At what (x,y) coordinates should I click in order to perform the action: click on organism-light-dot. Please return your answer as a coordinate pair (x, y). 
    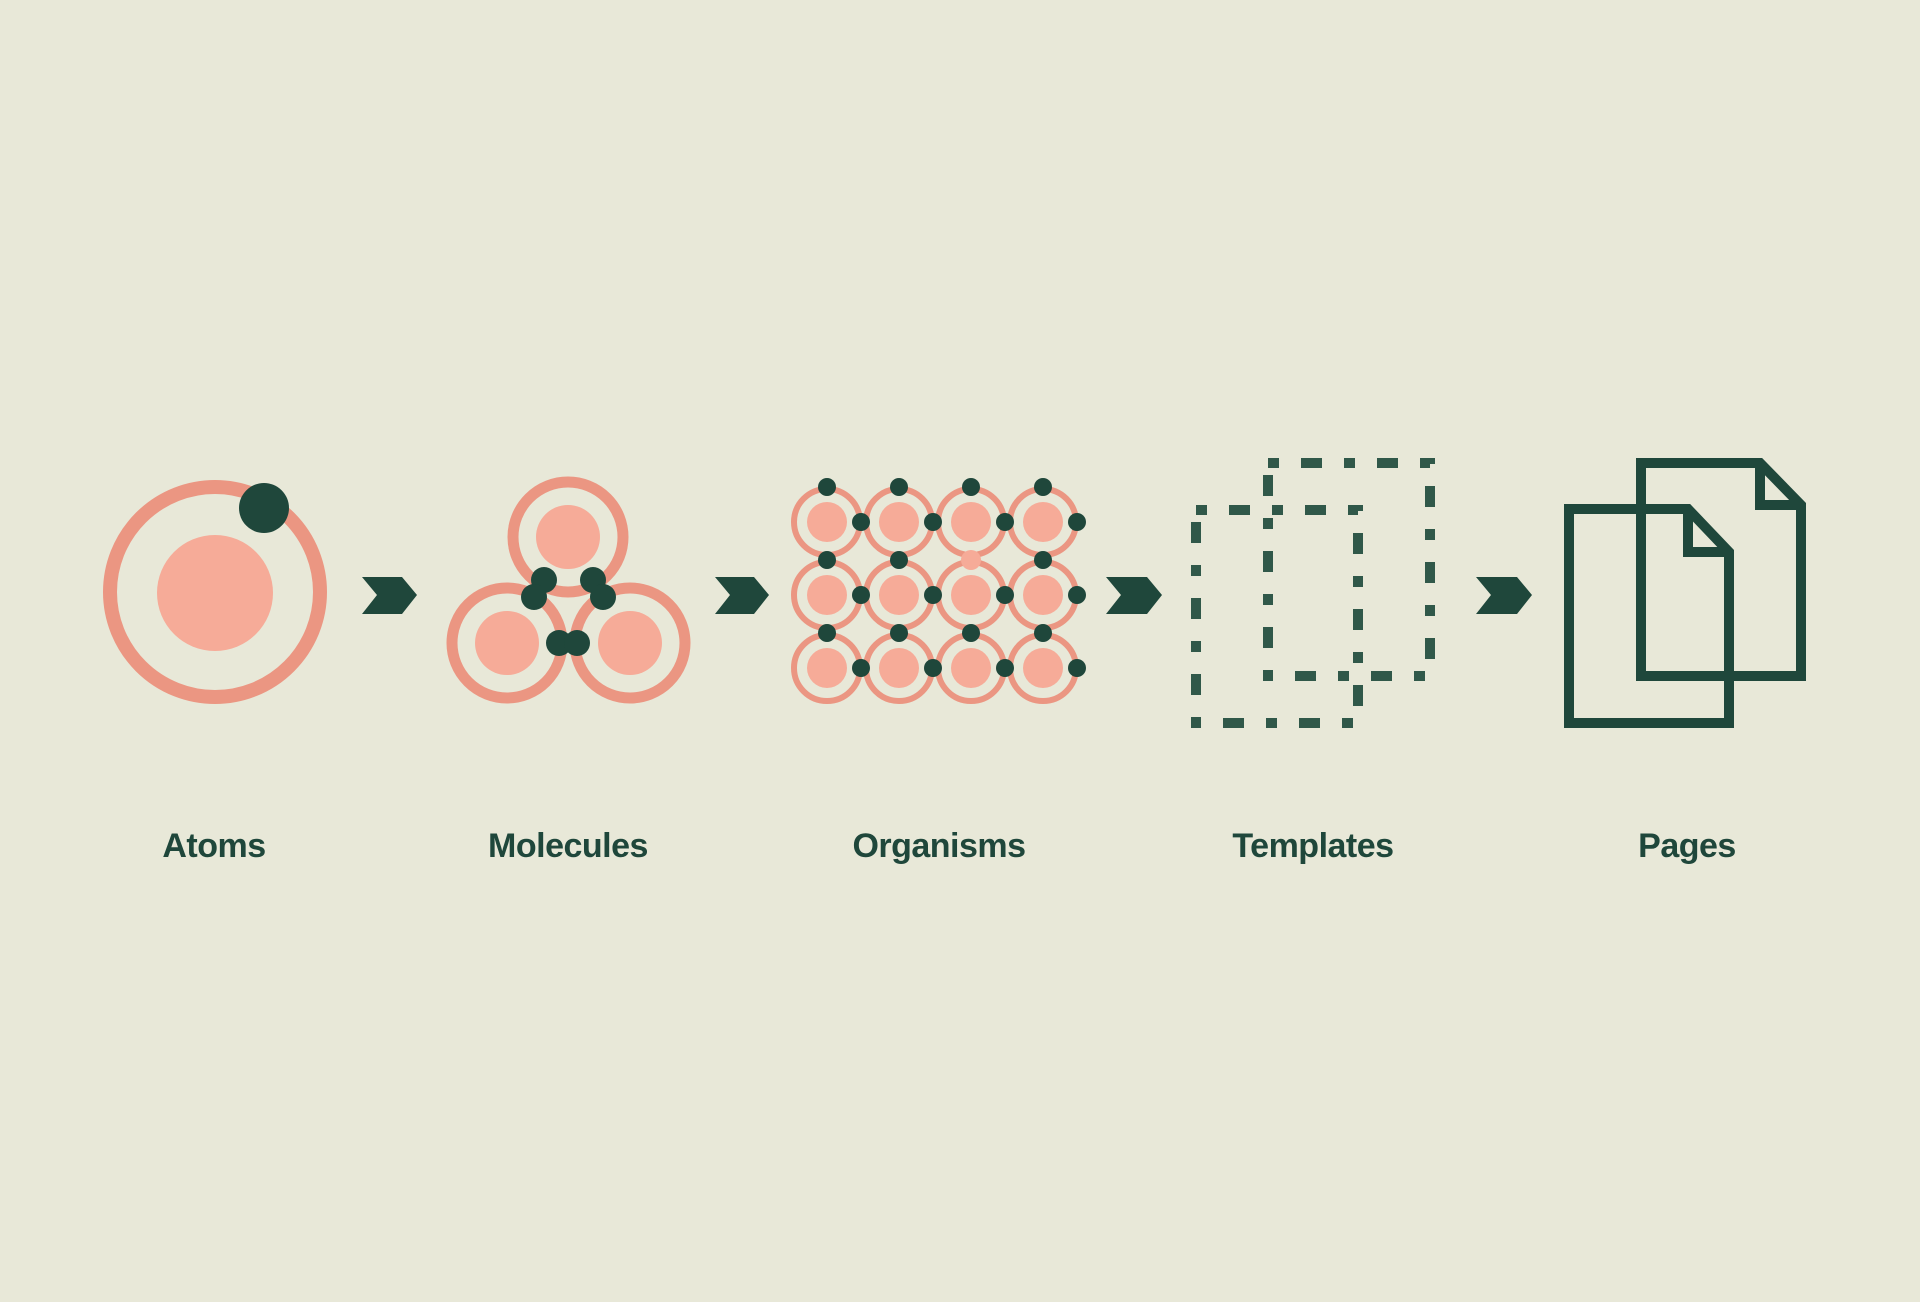
    Looking at the image, I should click on (971, 560).